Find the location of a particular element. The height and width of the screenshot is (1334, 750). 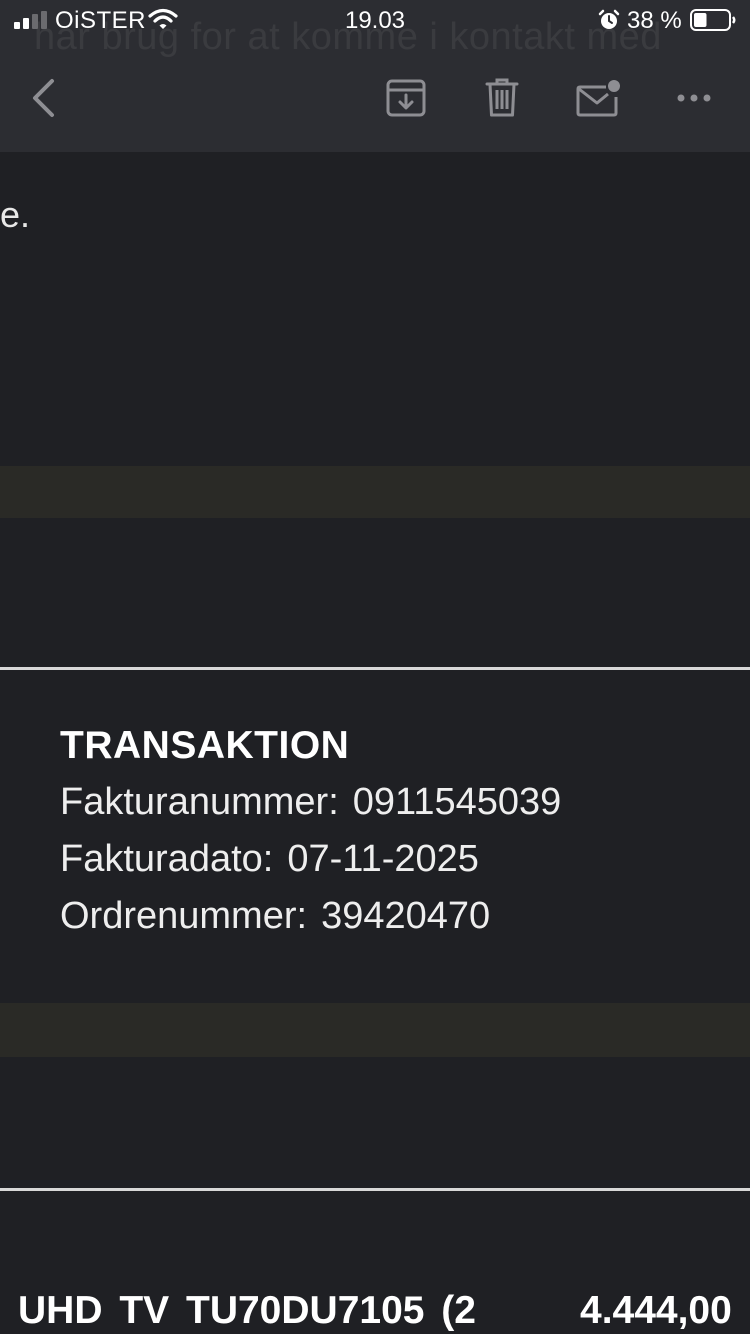

more-icon is located at coordinates (694, 98).